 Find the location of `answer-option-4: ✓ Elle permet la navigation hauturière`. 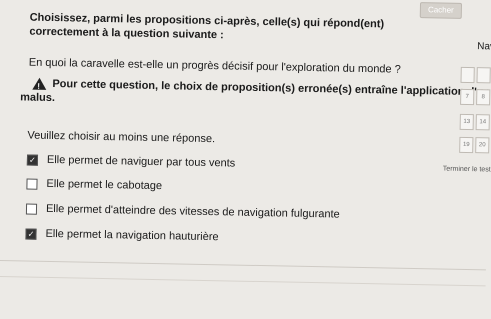

answer-option-4: ✓ Elle permet la navigation hauturière is located at coordinates (122, 235).